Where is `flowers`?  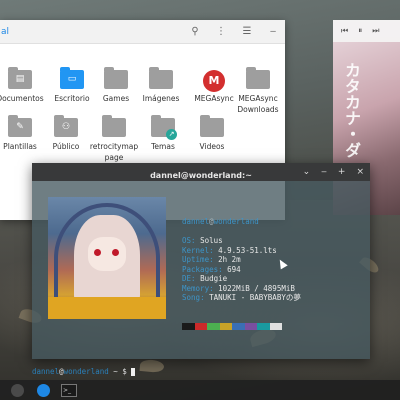
flowers is located at coordinates (107, 308).